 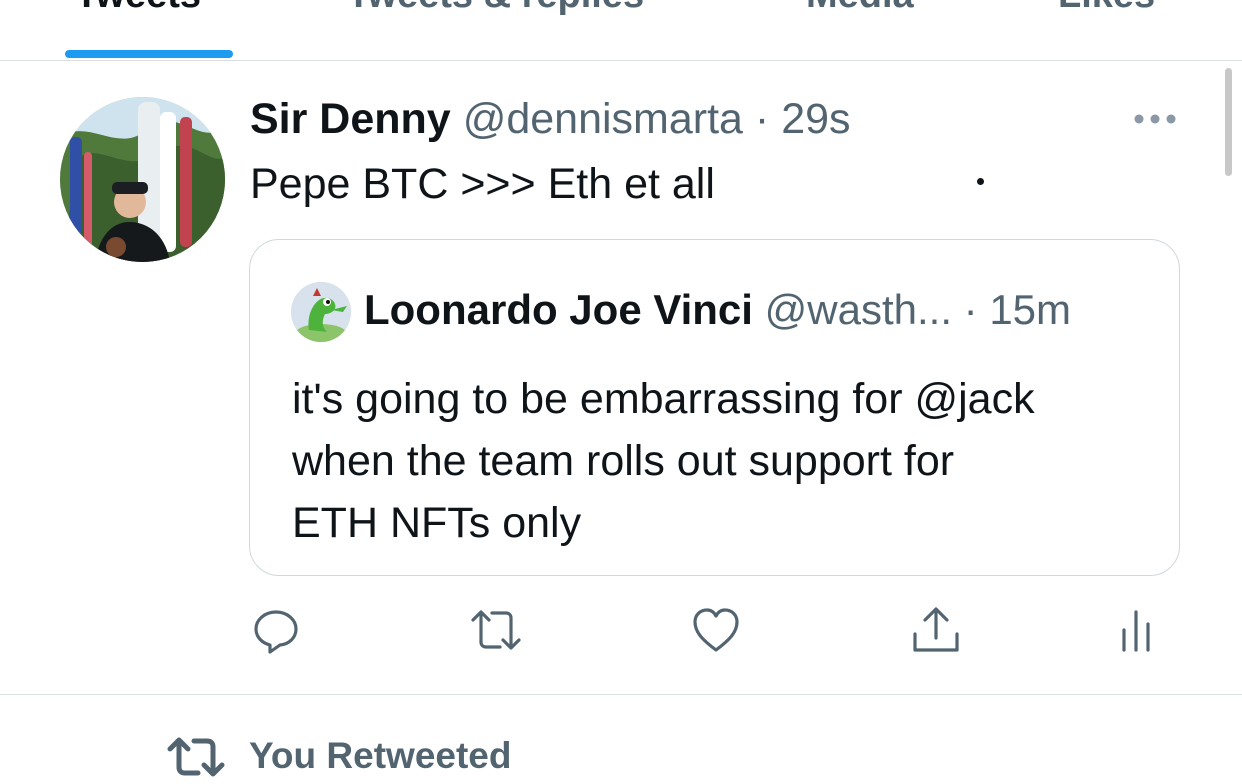 I want to click on tab-tweets-and-replies: Tweets & replies, so click(x=495, y=8).